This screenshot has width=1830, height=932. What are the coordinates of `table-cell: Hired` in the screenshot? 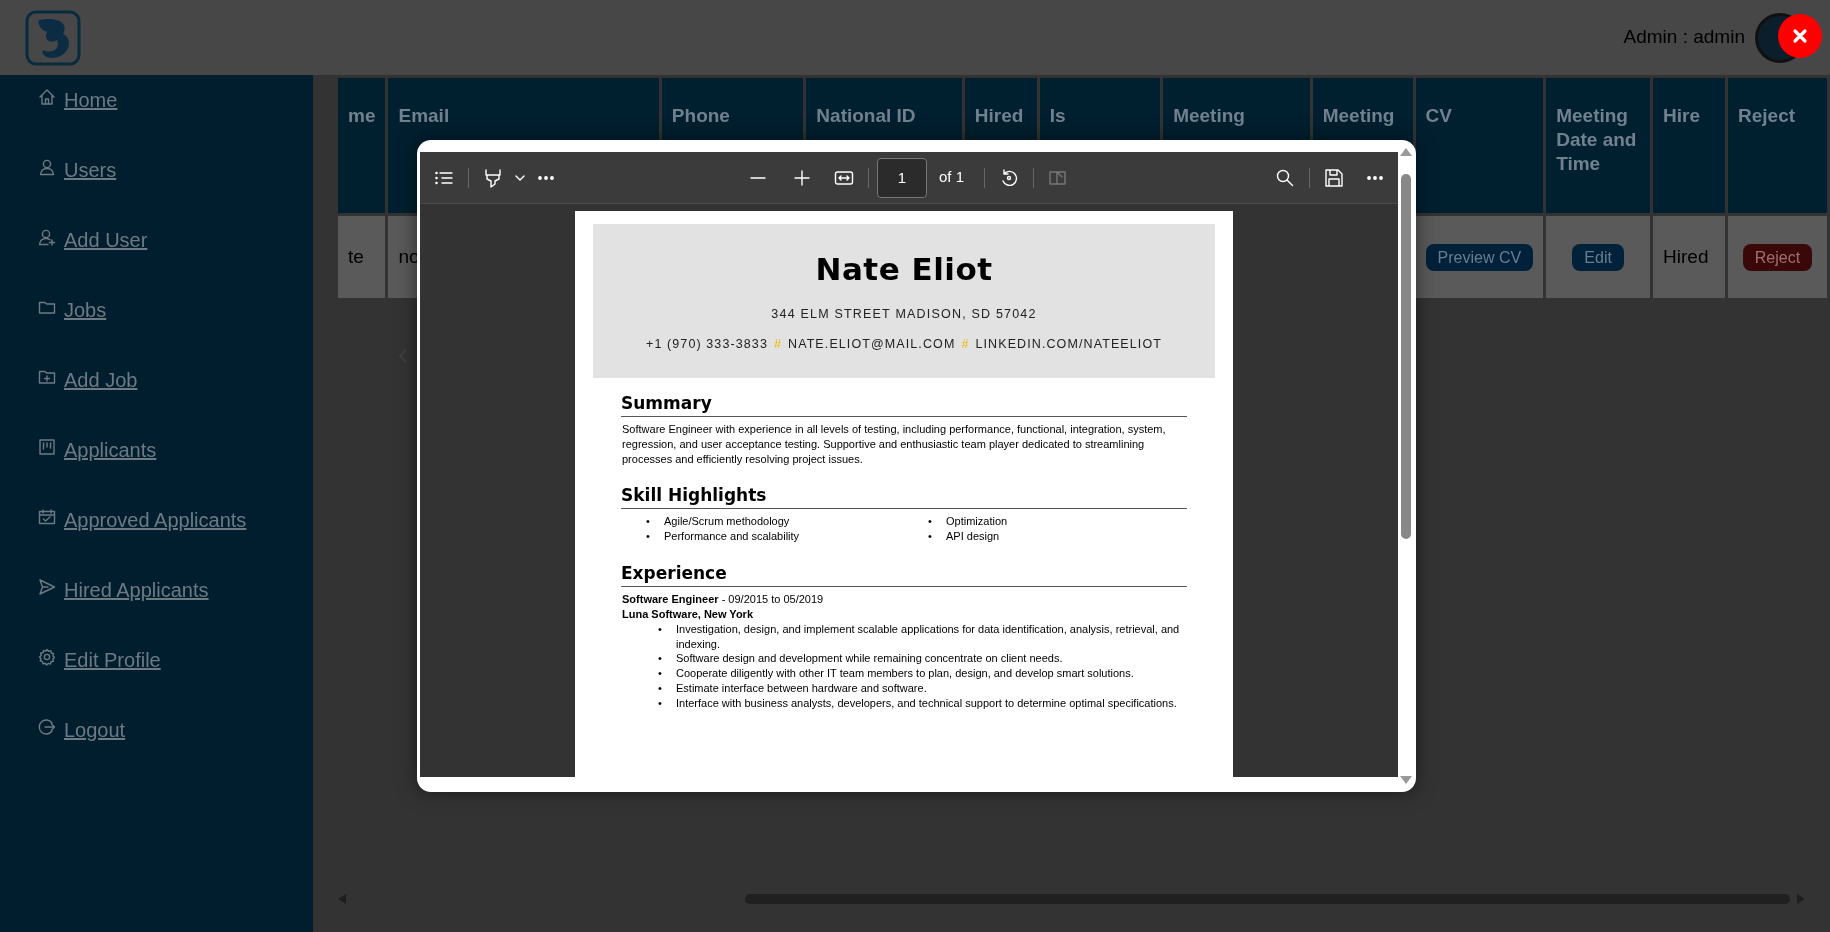 It's located at (1686, 256).